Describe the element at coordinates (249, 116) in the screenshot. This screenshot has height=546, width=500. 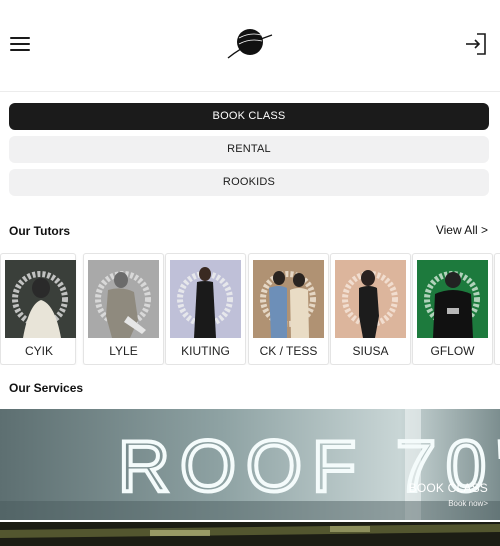
I see `book-class-button: BOOK CLASS` at that location.